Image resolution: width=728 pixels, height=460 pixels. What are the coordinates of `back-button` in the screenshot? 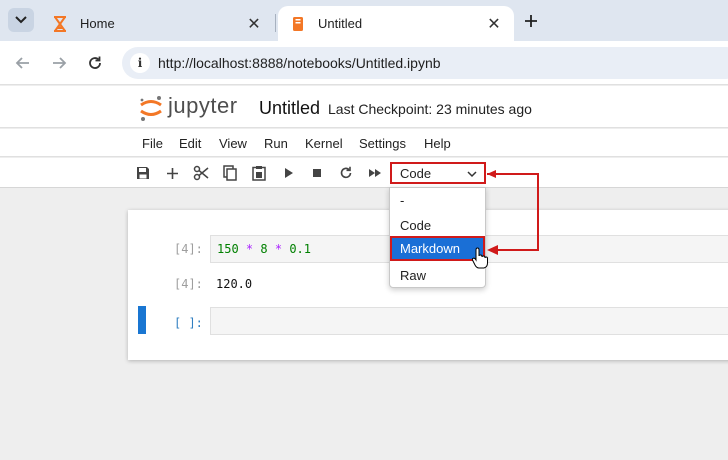 It's located at (23, 63).